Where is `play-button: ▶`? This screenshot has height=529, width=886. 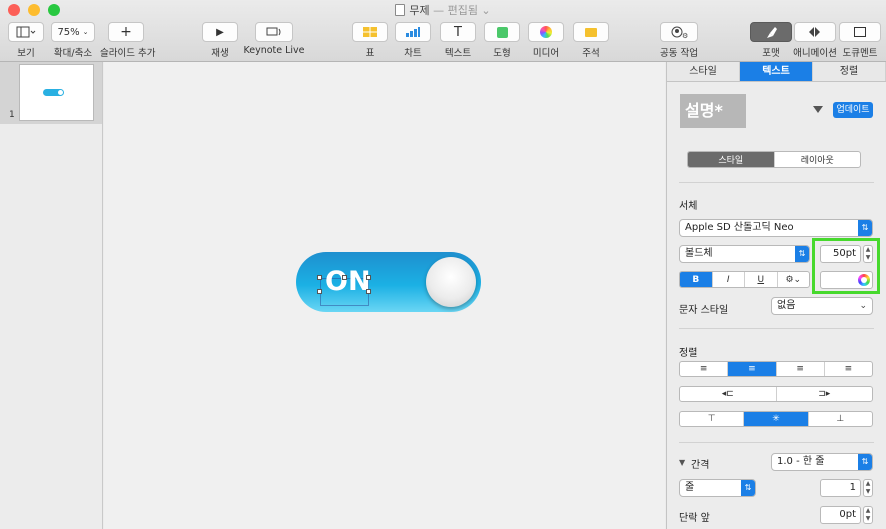 play-button: ▶ is located at coordinates (220, 32).